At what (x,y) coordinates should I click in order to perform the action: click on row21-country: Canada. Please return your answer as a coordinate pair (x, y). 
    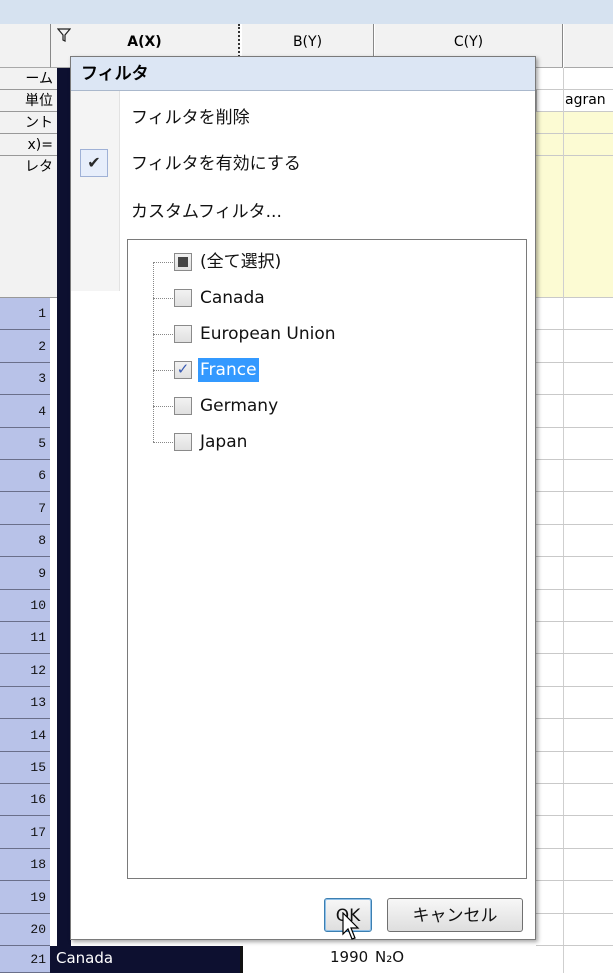
    Looking at the image, I should click on (85, 958).